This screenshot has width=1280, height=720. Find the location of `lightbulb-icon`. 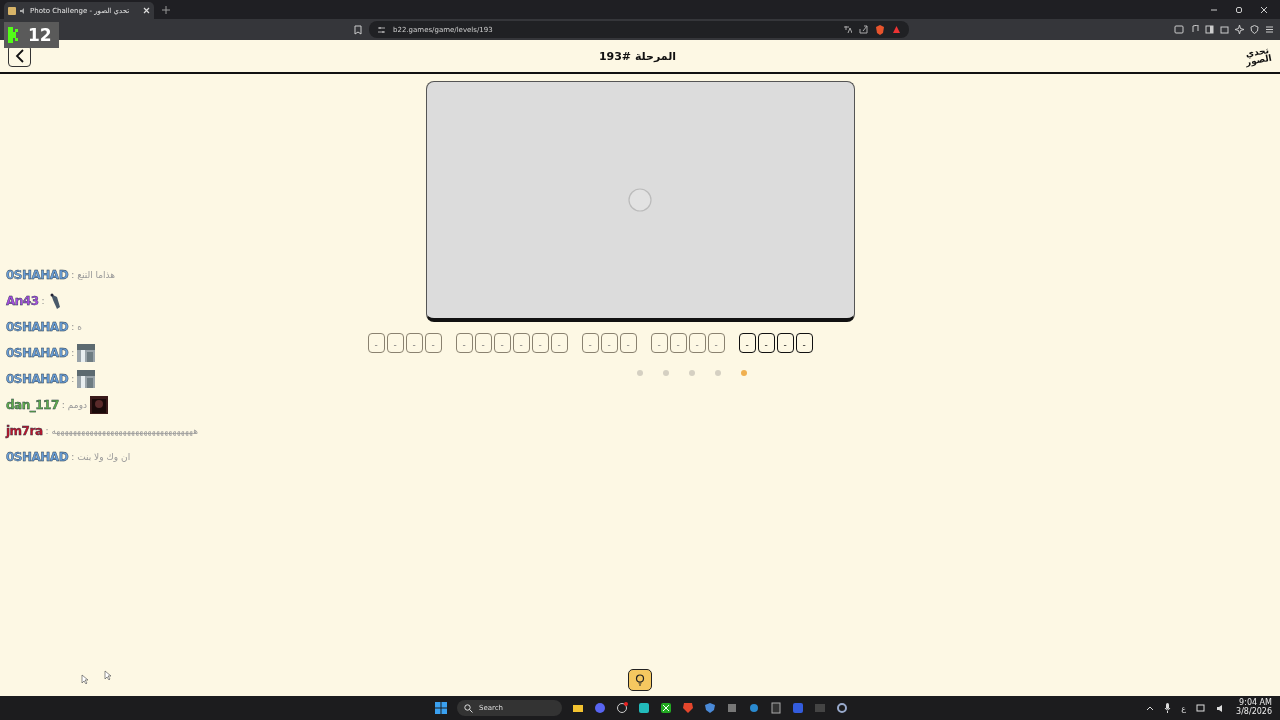

lightbulb-icon is located at coordinates (640, 680).